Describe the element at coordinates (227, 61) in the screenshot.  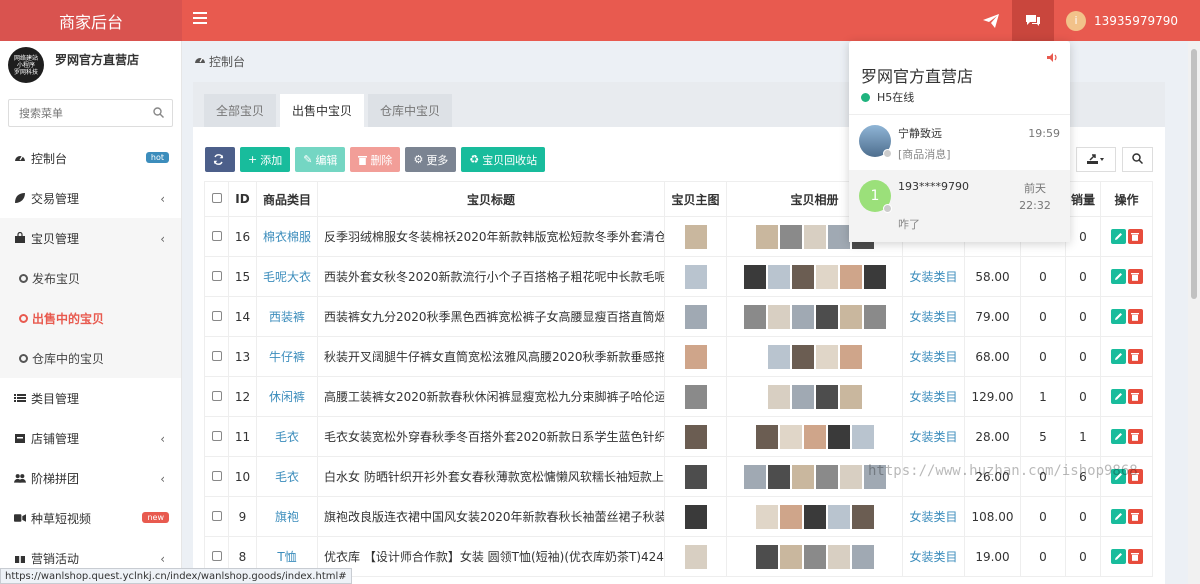
I see `breadcrumb-label: 控制台` at that location.